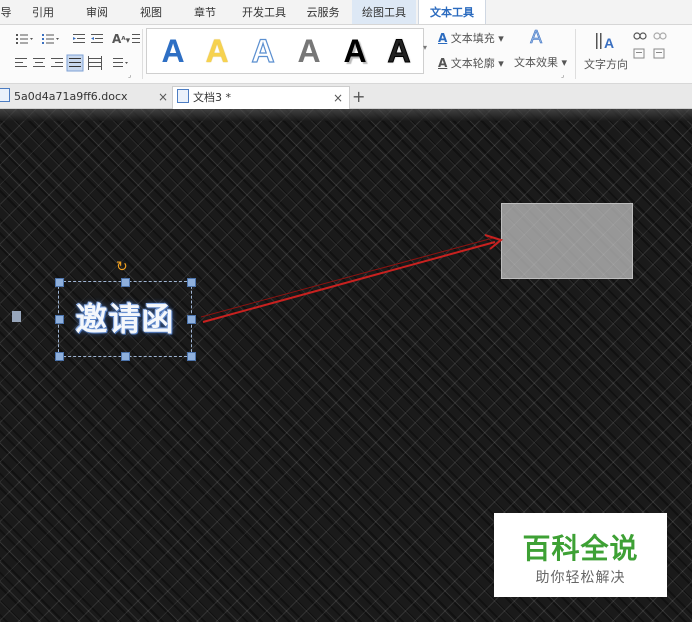 The height and width of the screenshot is (622, 692). I want to click on justify-icon, so click(75, 63).